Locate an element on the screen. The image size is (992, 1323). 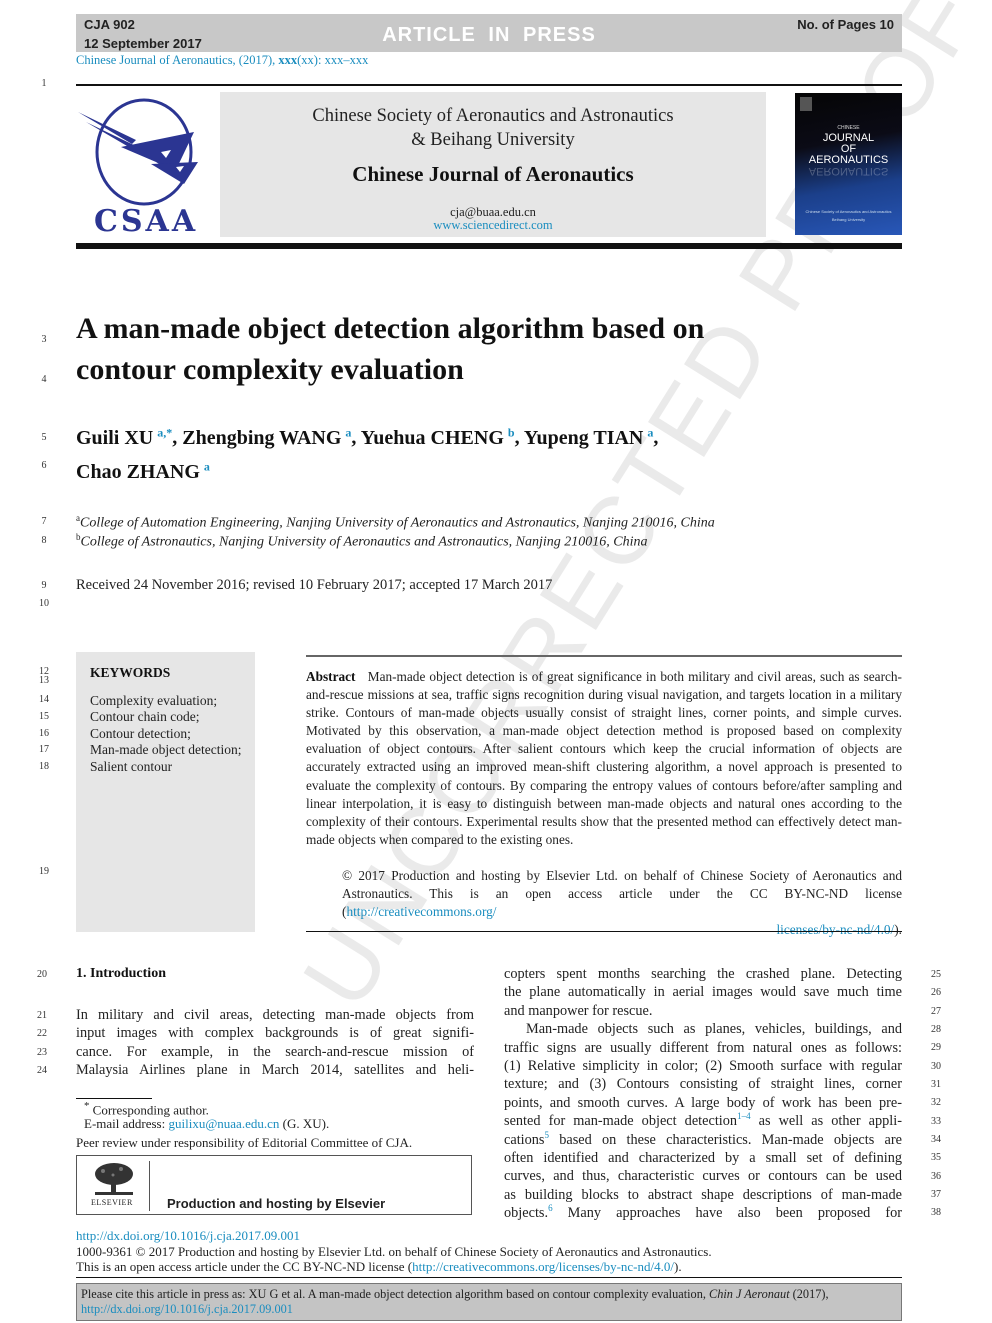
masthead-bottom-rule is located at coordinates (489, 246).